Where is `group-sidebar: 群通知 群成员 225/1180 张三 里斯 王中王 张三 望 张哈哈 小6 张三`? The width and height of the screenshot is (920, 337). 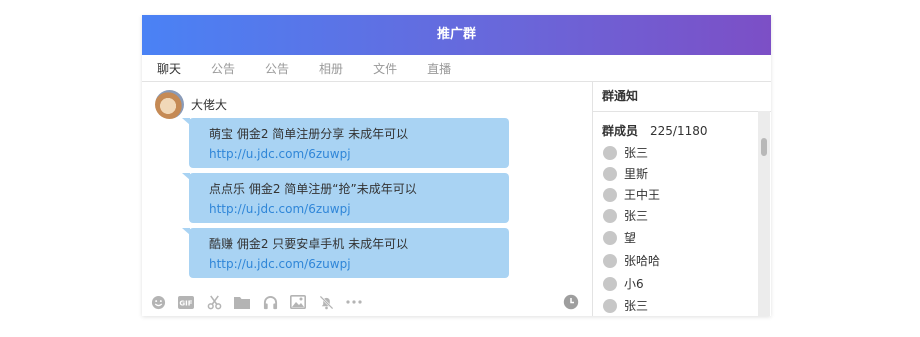 group-sidebar: 群通知 群成员 225/1180 张三 里斯 王中王 张三 望 张哈哈 小6 张三 is located at coordinates (682, 199).